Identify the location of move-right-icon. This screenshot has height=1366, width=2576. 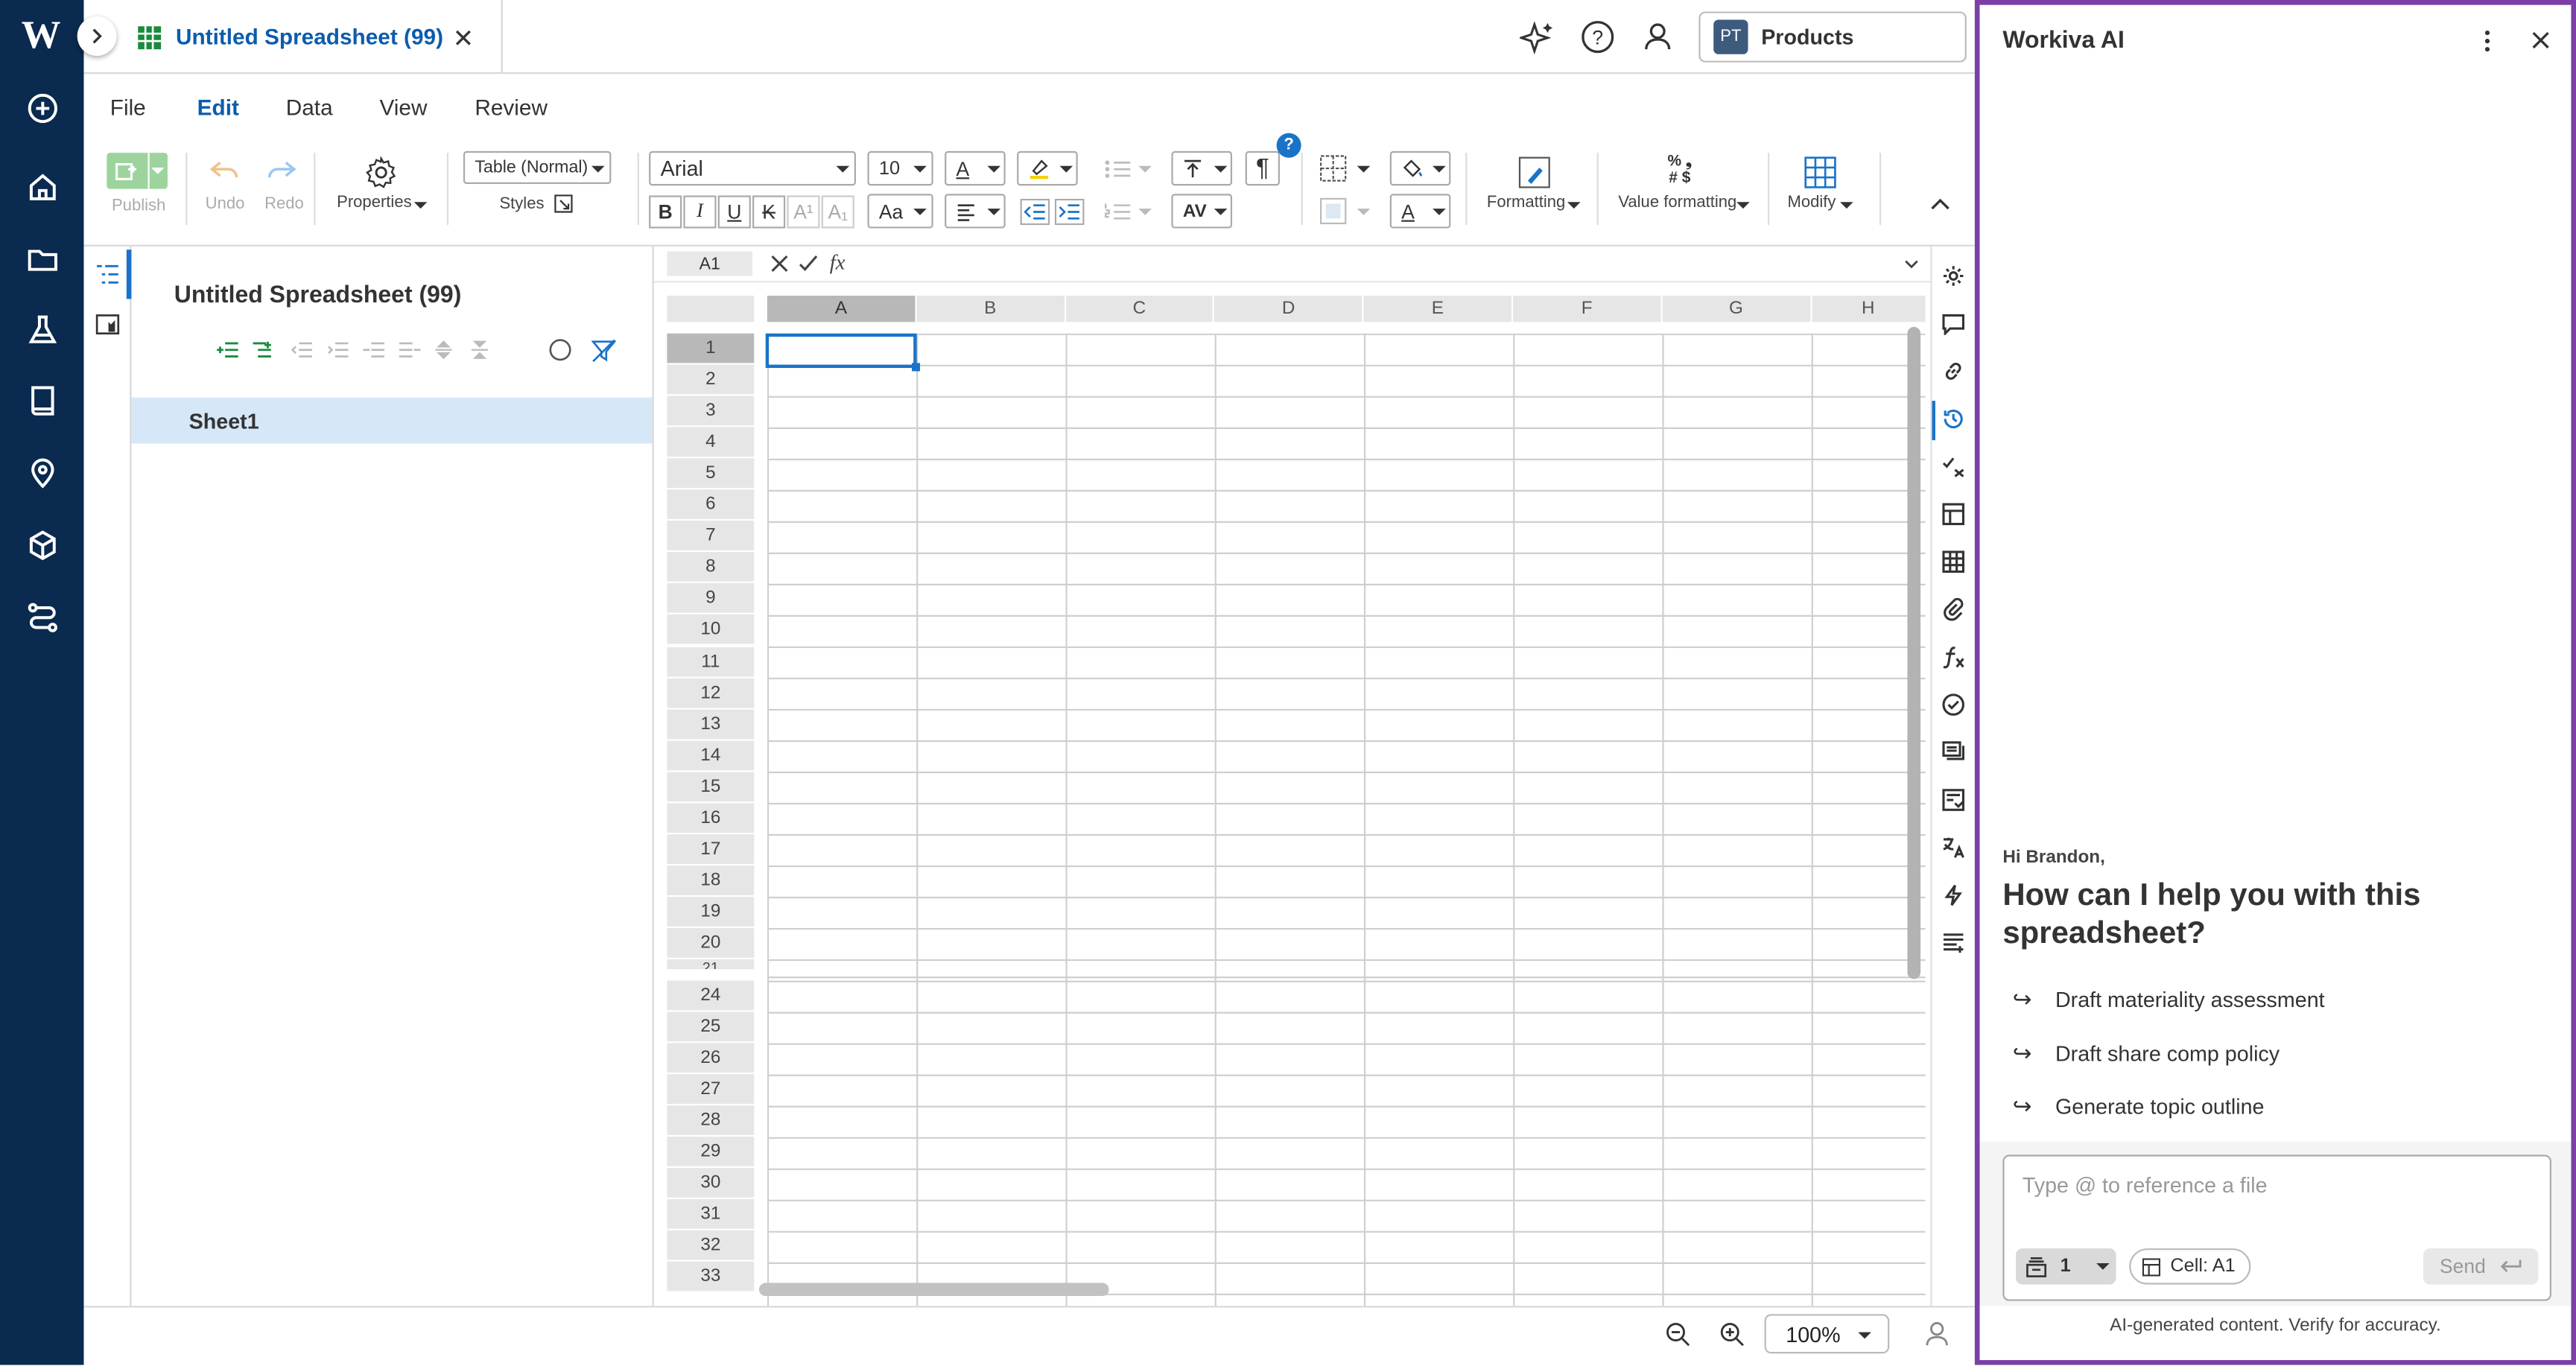
(410, 350).